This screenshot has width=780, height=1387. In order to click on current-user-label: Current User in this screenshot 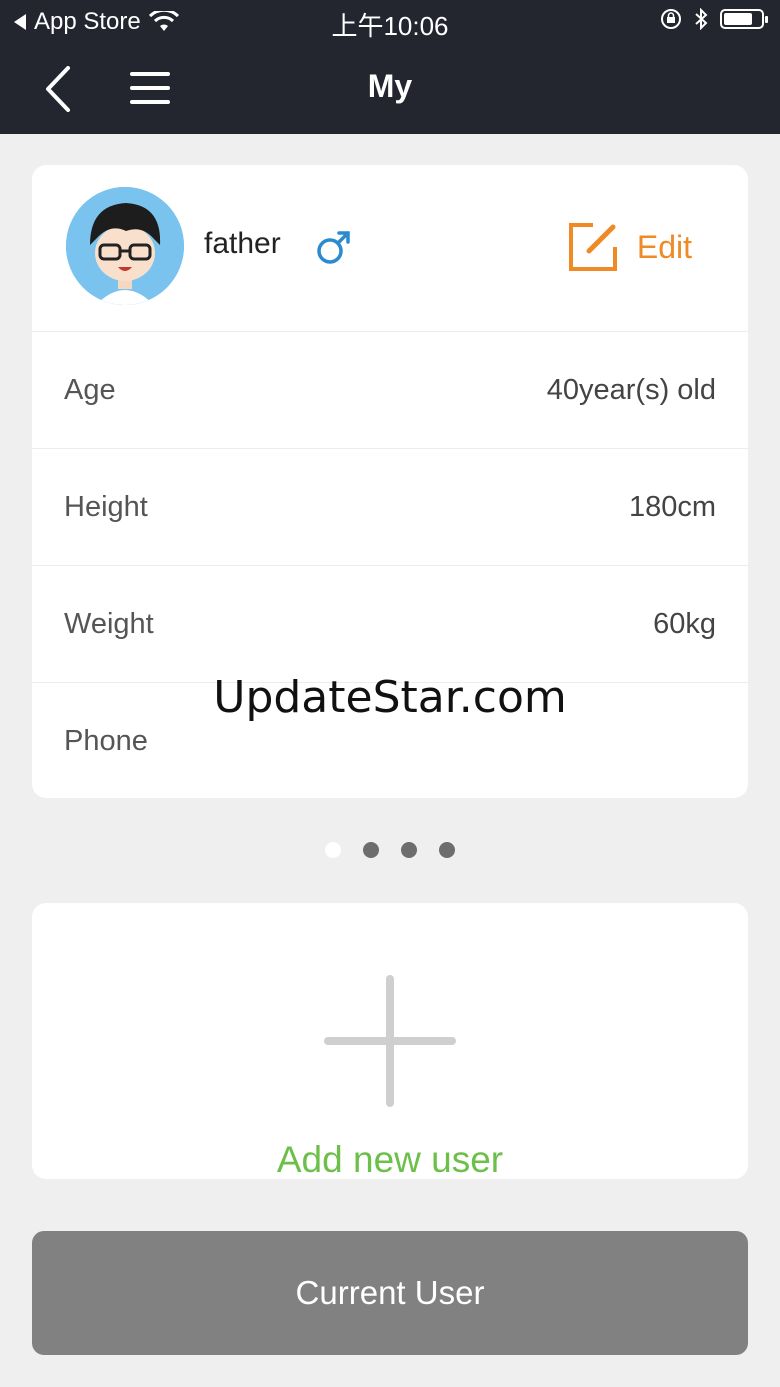, I will do `click(390, 1292)`.